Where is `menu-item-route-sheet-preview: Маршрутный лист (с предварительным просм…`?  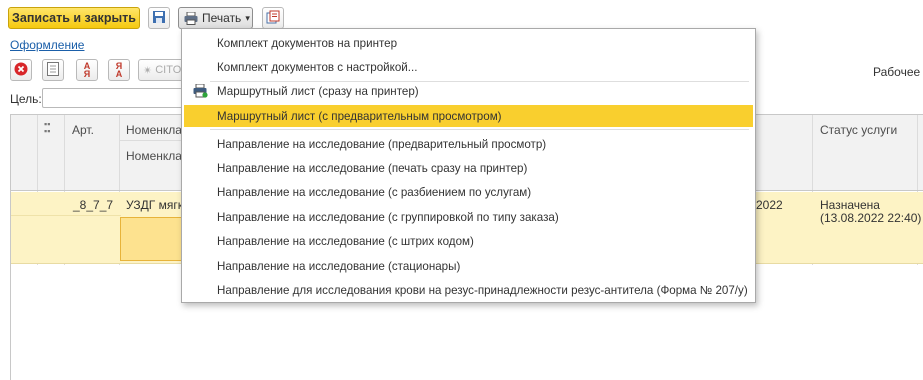 menu-item-route-sheet-preview: Маршрутный лист (с предварительным просм… is located at coordinates (468, 116).